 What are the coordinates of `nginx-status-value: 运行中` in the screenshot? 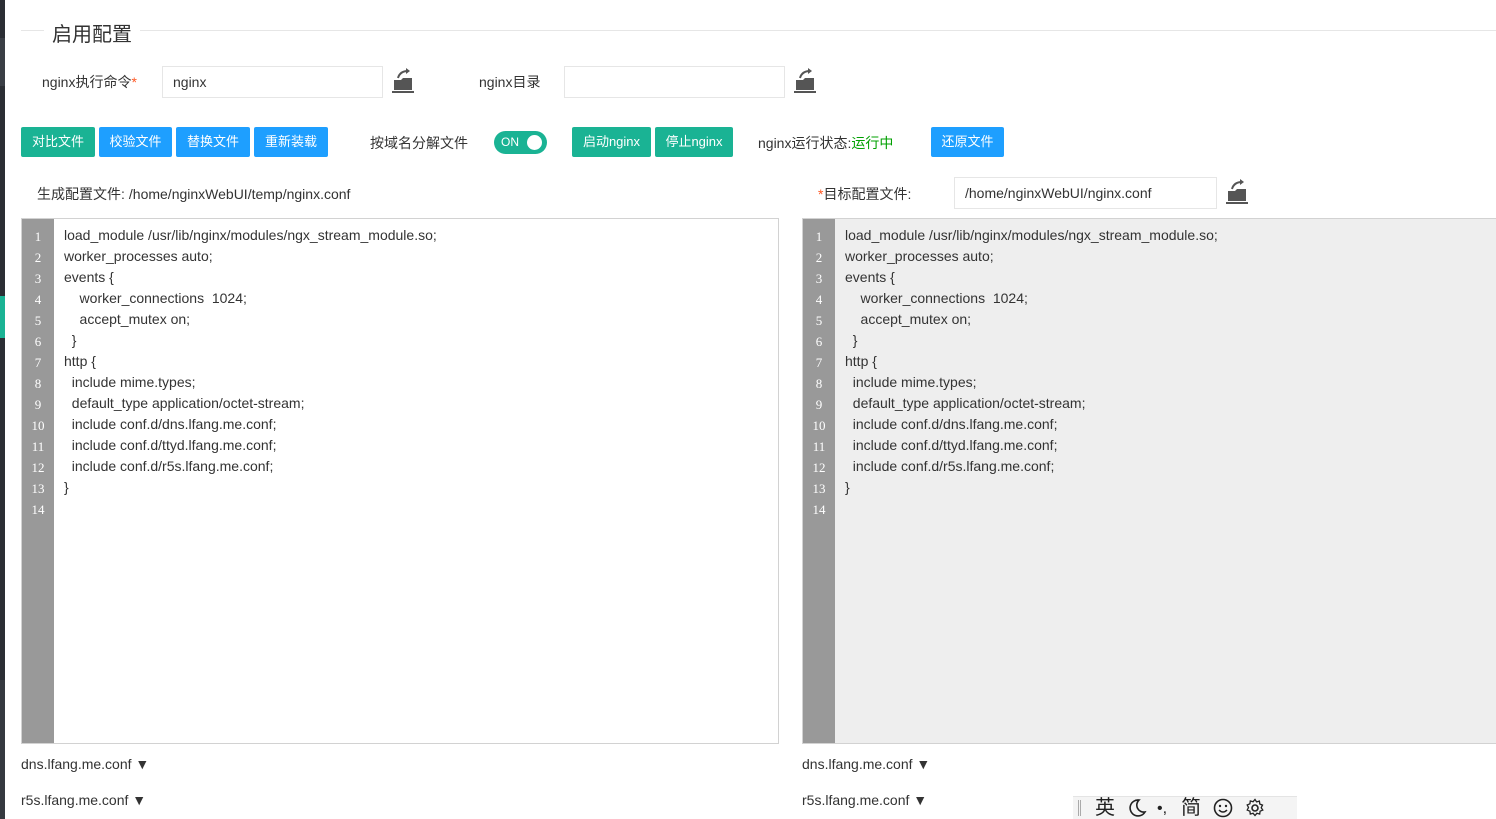 It's located at (872, 143).